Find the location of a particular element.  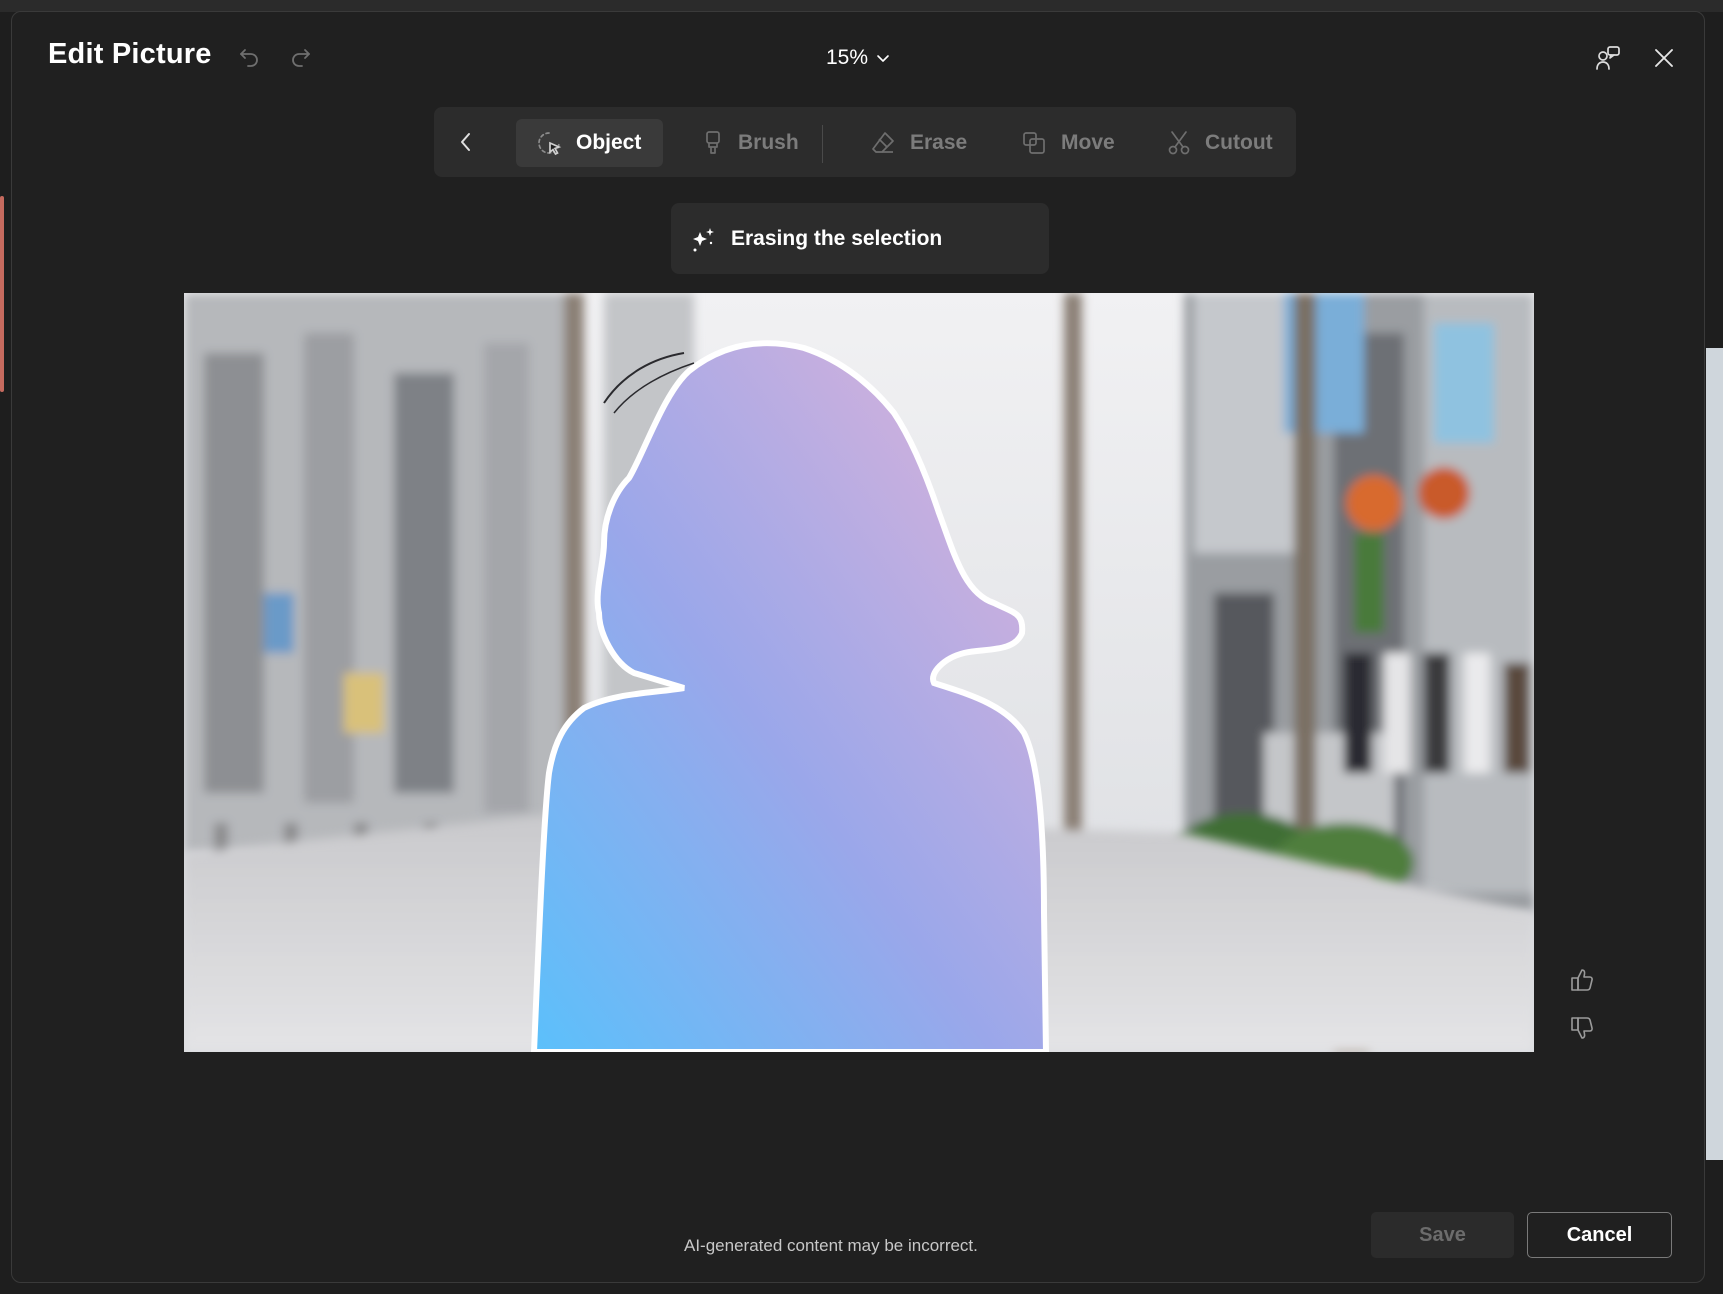

tool-brush: Brush is located at coordinates (750, 143).